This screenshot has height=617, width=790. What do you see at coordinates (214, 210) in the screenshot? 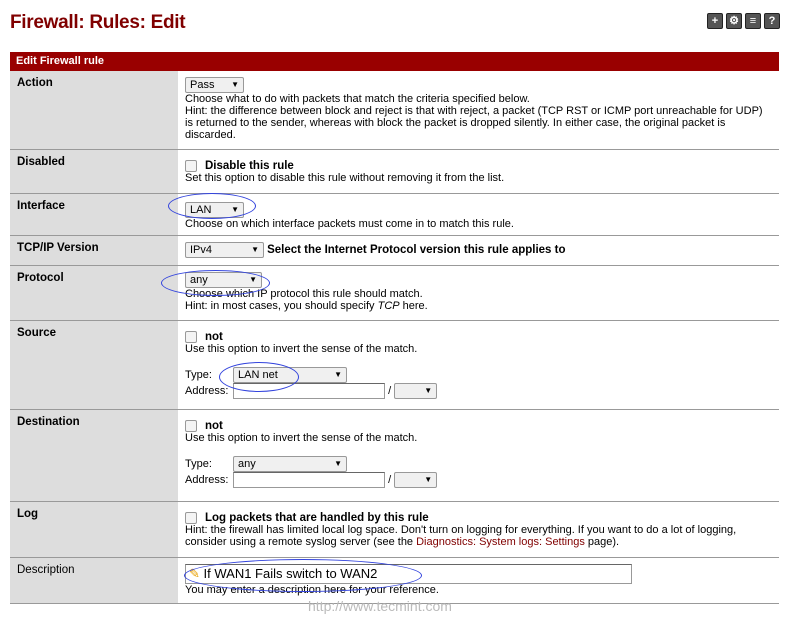
I see `interface-select: LAN` at bounding box center [214, 210].